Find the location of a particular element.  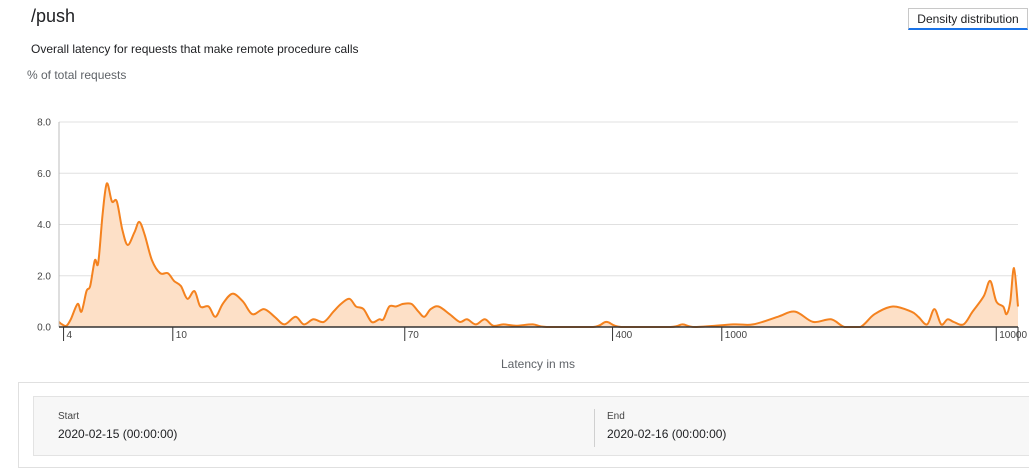

x-axis-ticks: 4 10 70 400 1000 10000 is located at coordinates (545, 334).